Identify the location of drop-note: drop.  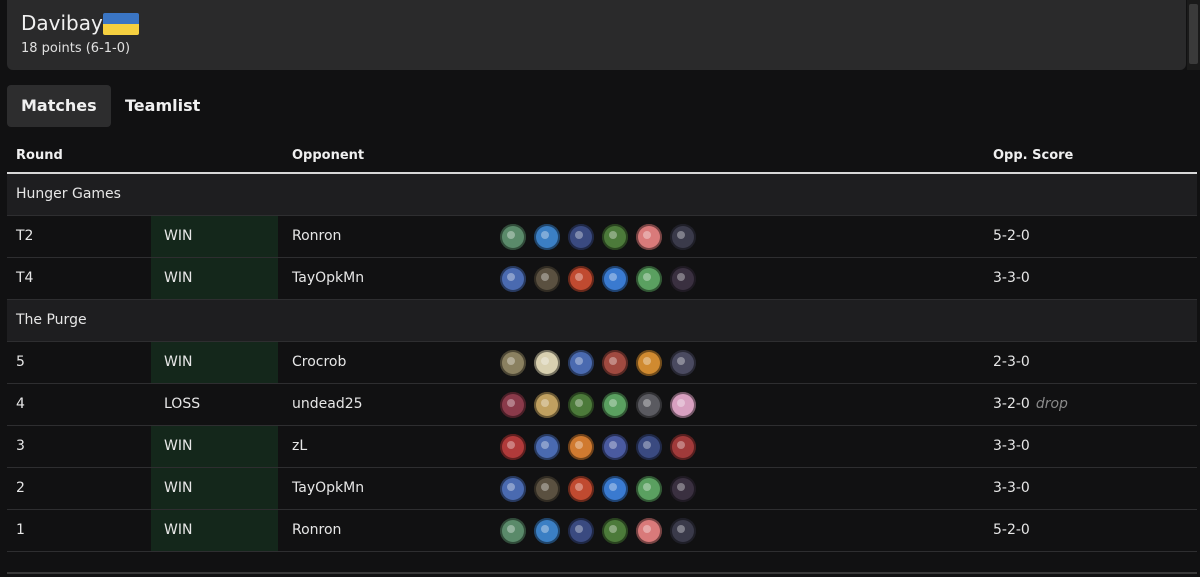
(1051, 404).